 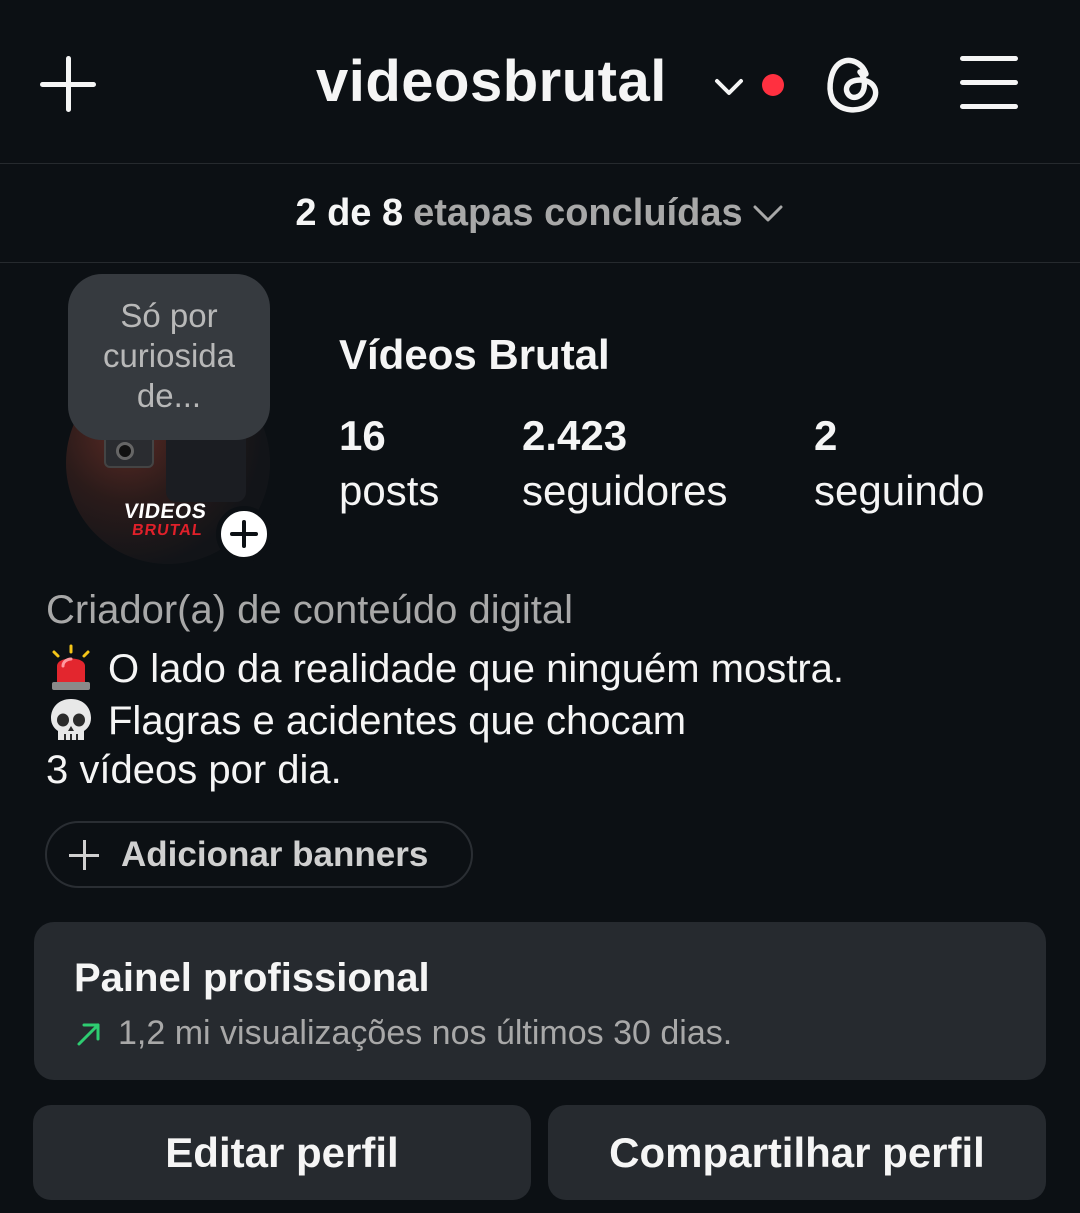 I want to click on dashboard-title: Painel profissional, so click(x=252, y=978).